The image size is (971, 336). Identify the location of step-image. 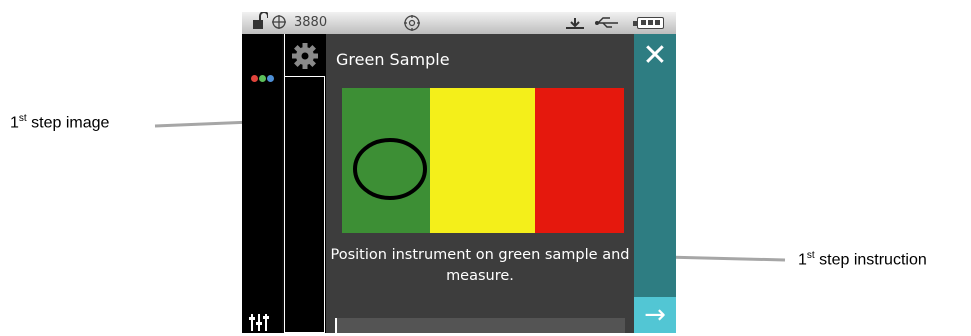
(483, 160).